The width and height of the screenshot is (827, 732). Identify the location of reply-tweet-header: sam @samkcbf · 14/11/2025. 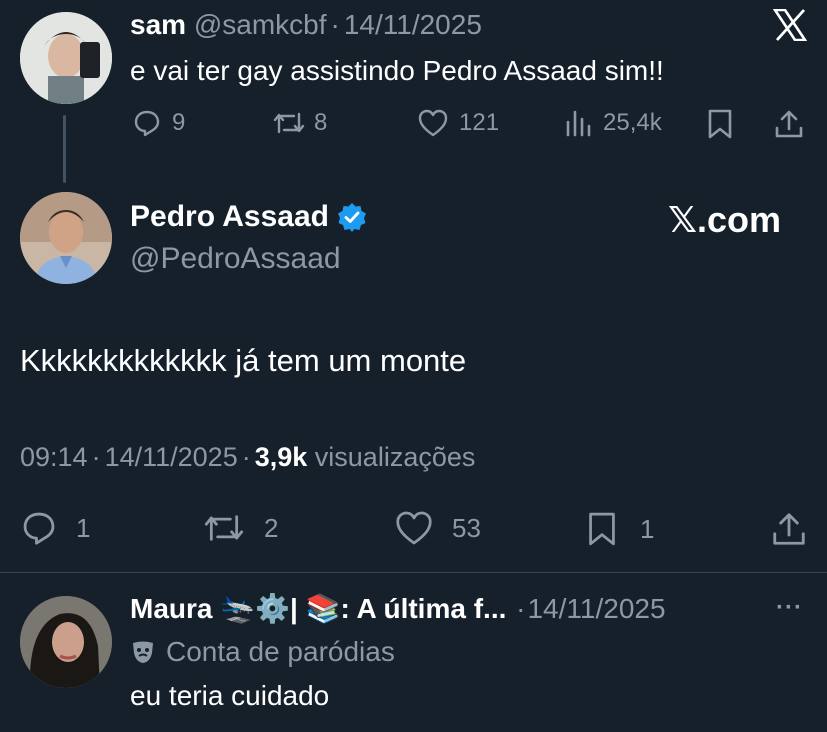
(306, 25).